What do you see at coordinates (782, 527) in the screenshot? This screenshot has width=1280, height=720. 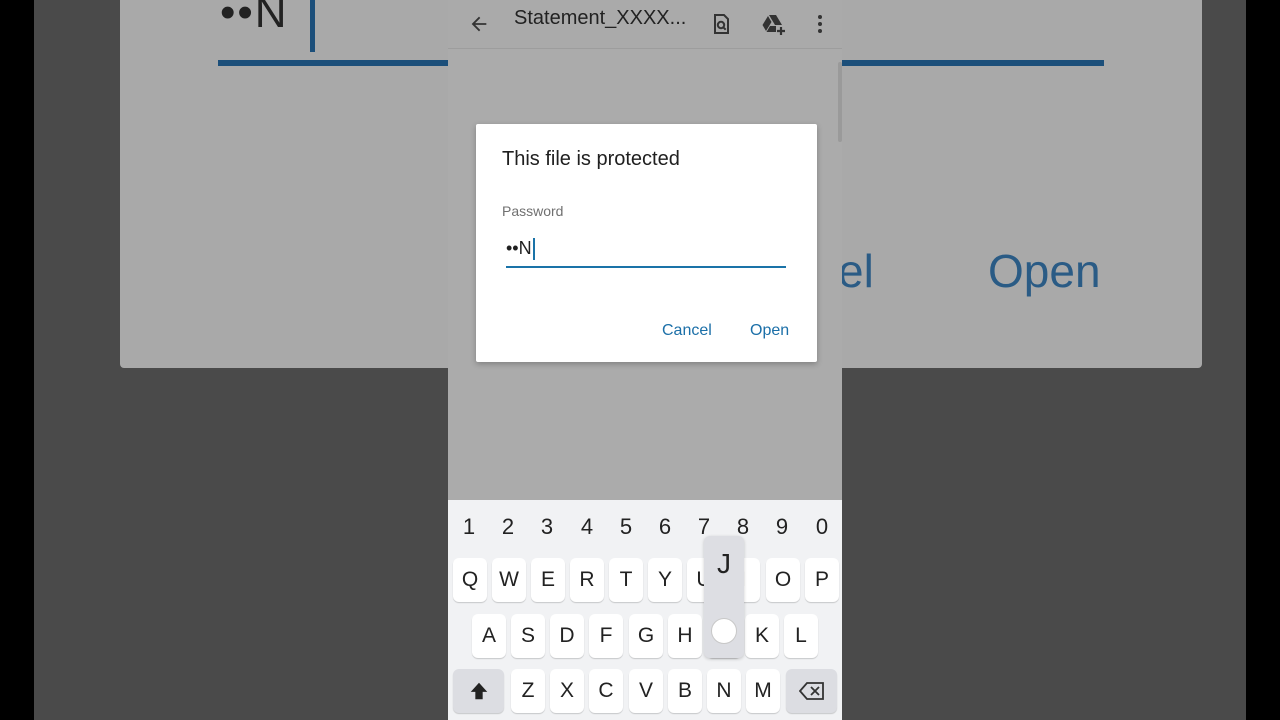 I see `key-9: 9` at bounding box center [782, 527].